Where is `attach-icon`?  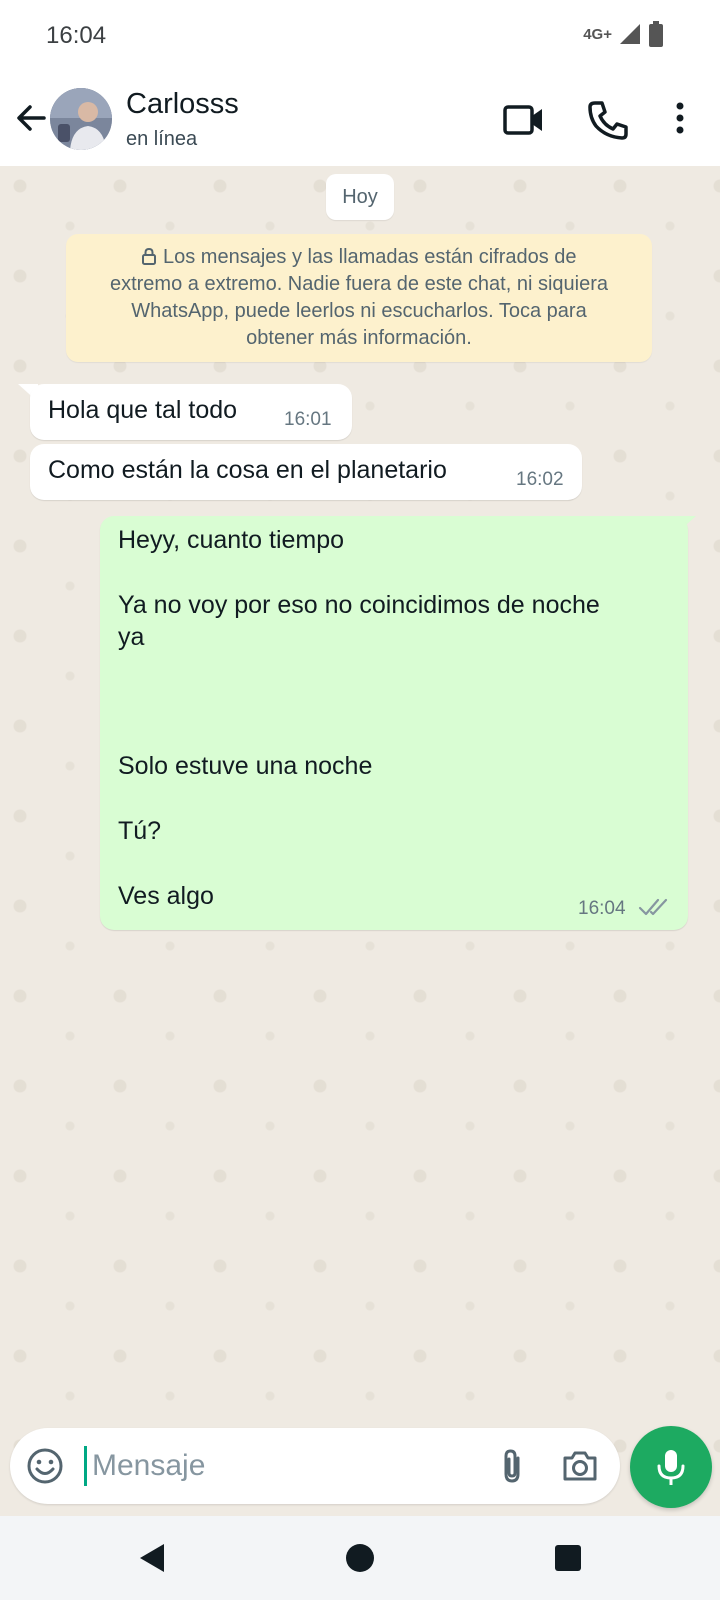 attach-icon is located at coordinates (512, 1466).